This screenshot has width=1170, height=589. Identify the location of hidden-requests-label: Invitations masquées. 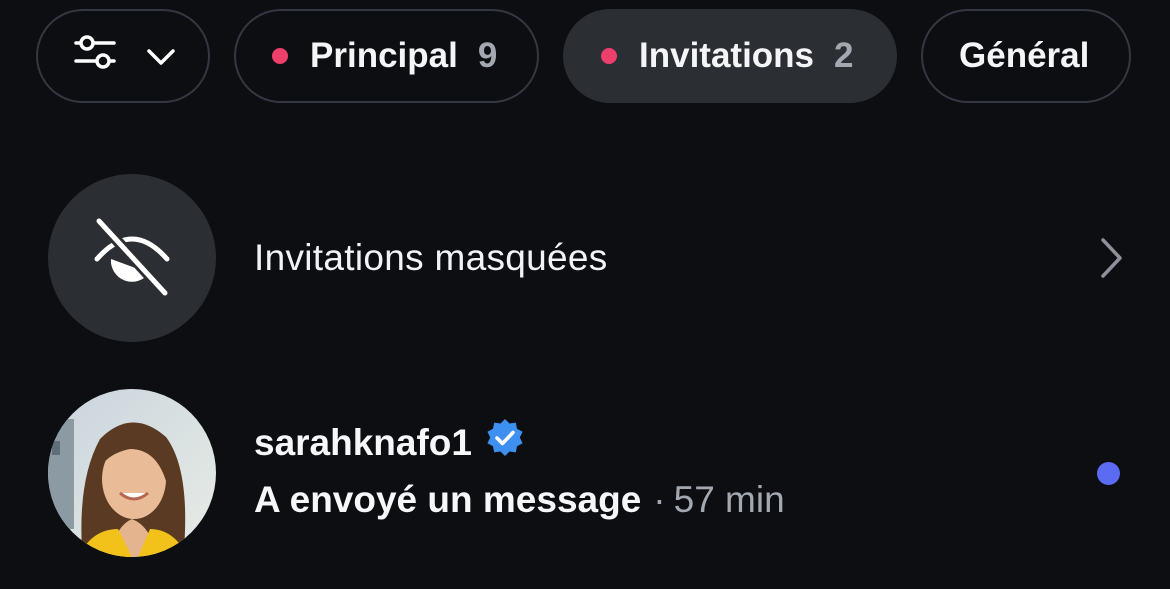
(431, 257).